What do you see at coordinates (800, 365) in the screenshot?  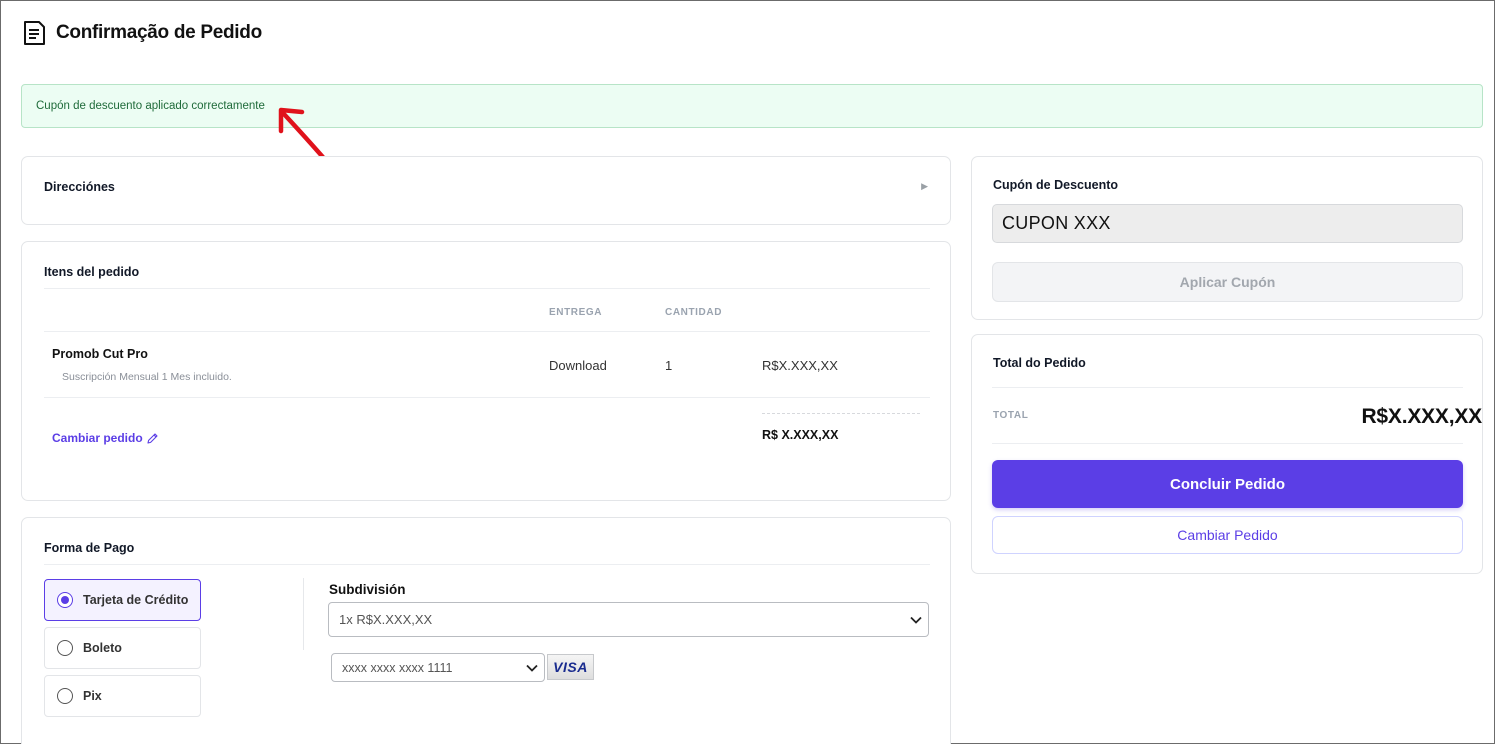 I see `product-price: R$X.XXX,XX` at bounding box center [800, 365].